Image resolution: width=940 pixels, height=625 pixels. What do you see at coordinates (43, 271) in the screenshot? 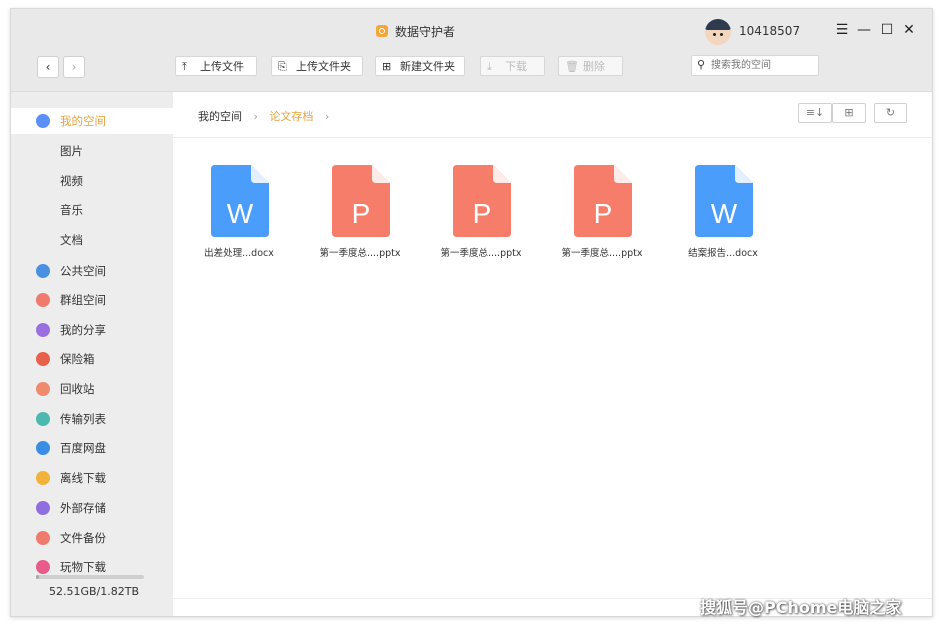
I see `public-space-icon` at bounding box center [43, 271].